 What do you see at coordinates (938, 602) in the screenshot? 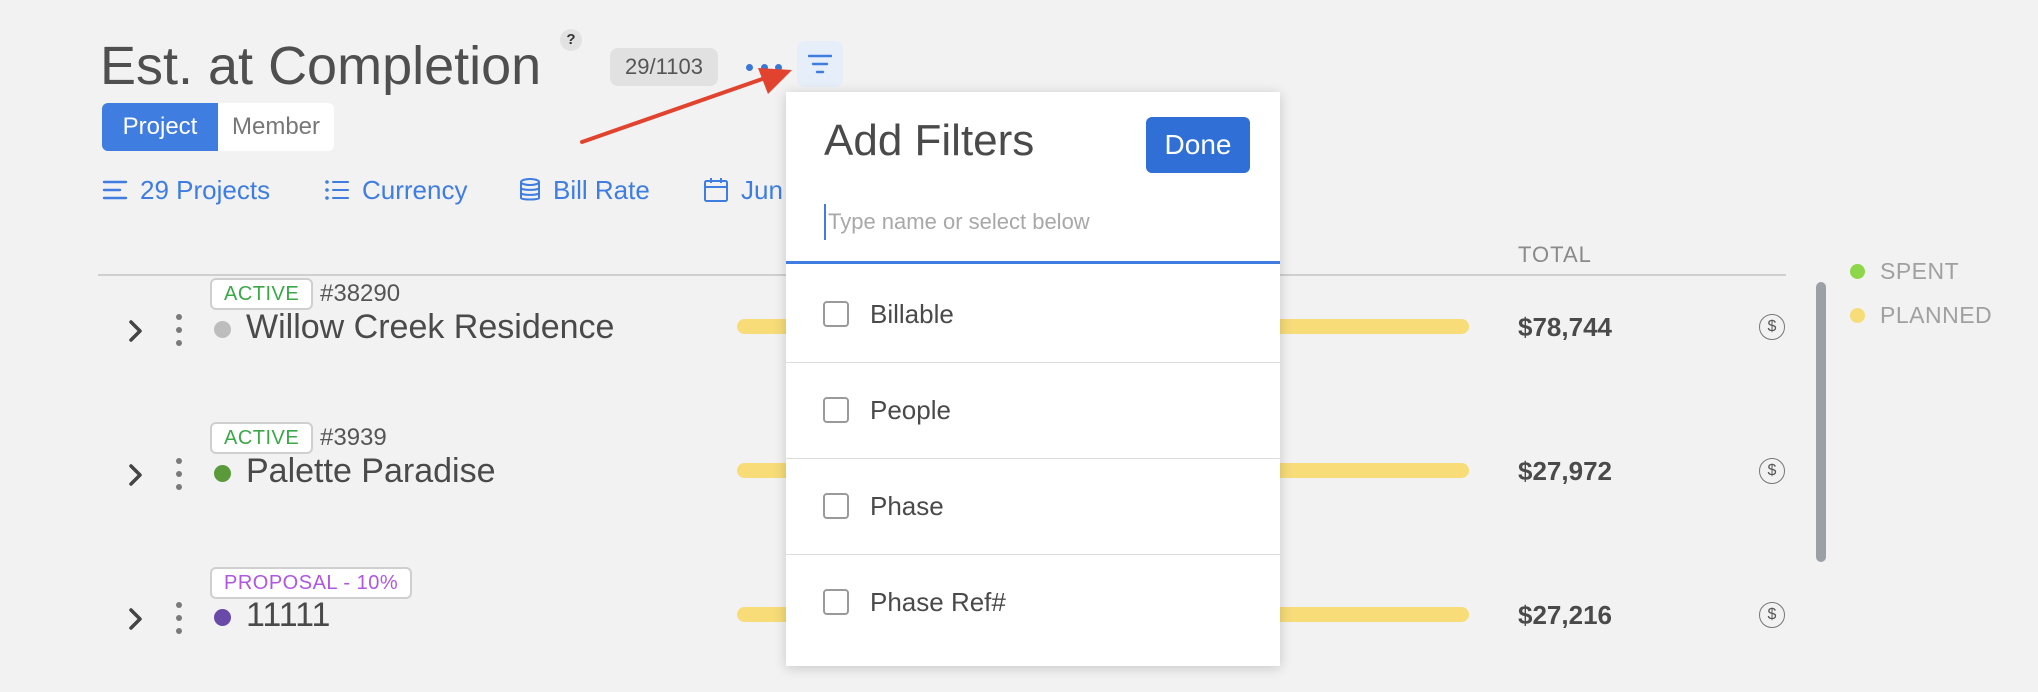
I see `filter-option-label: Phase Ref#` at bounding box center [938, 602].